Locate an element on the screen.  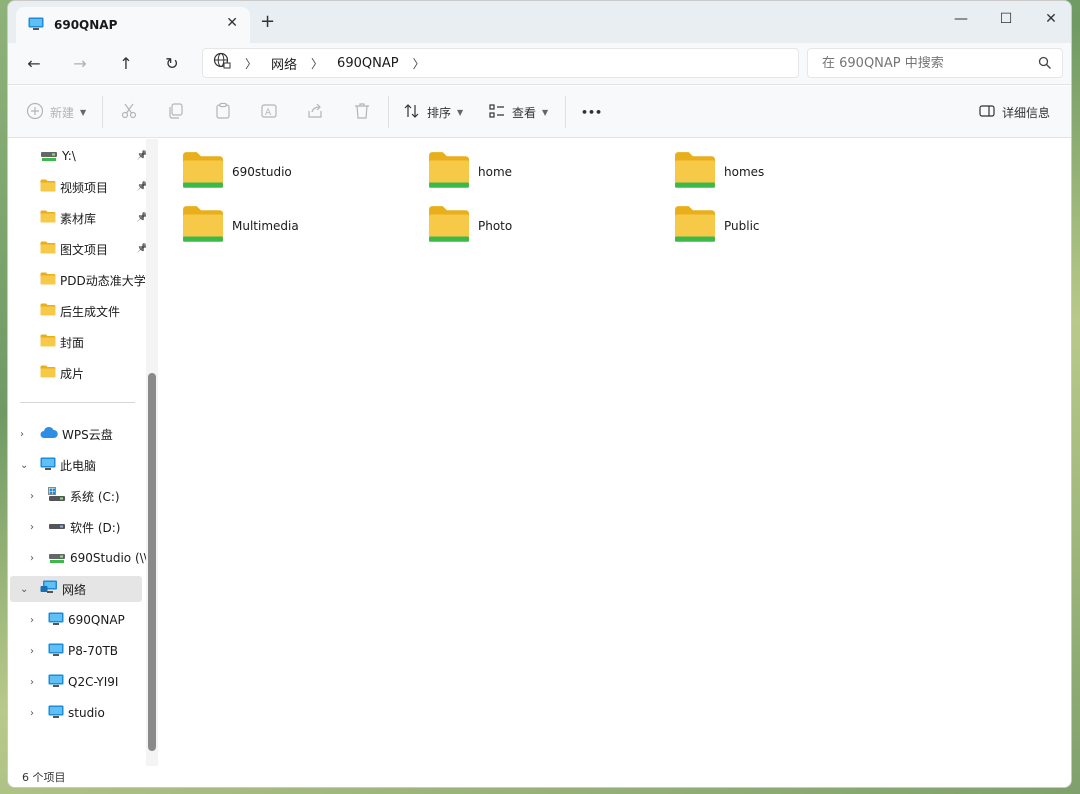
sidebar-tree-item: ⌄ 网络 is located at coordinates (76, 589).